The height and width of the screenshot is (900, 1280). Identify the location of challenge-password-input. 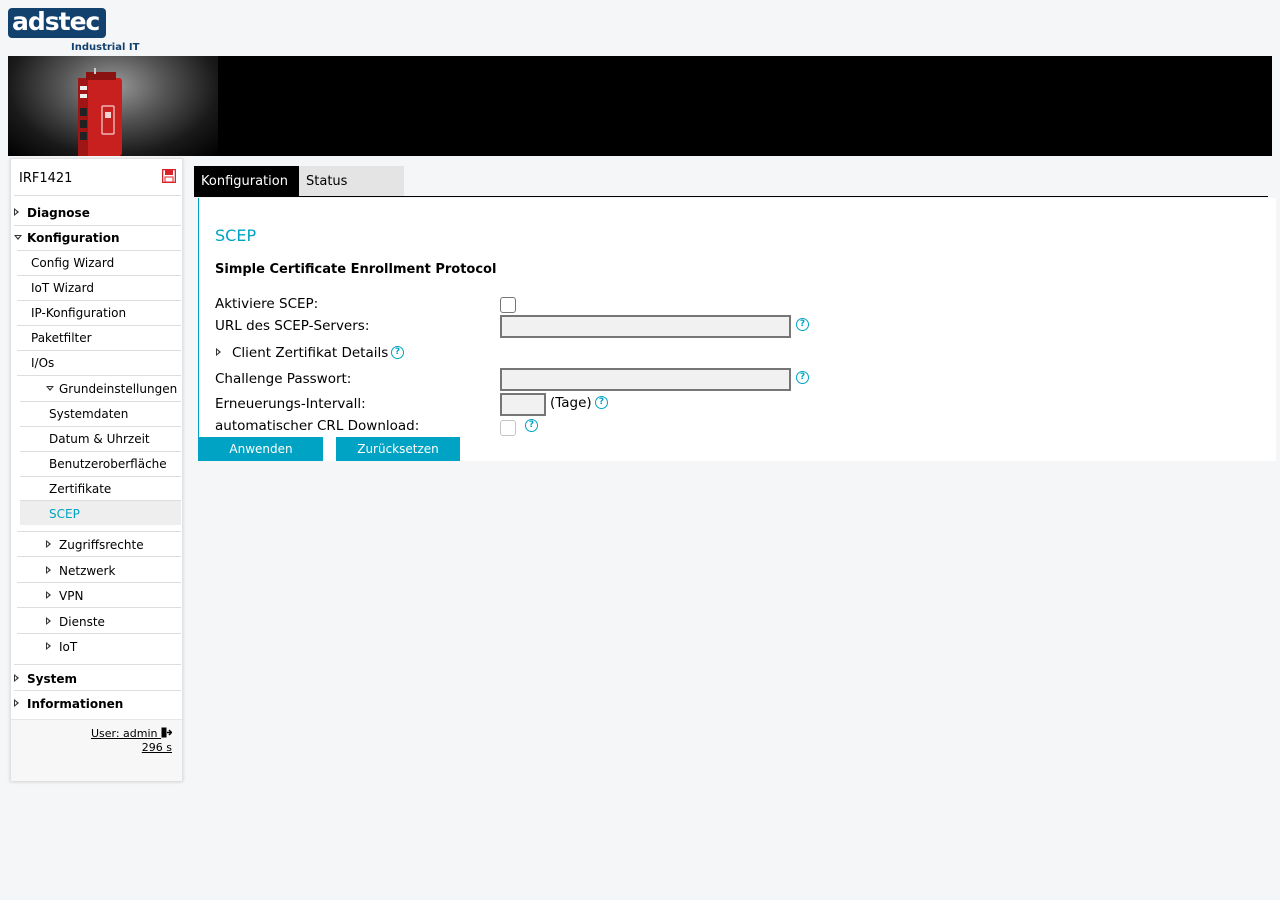
(645, 379).